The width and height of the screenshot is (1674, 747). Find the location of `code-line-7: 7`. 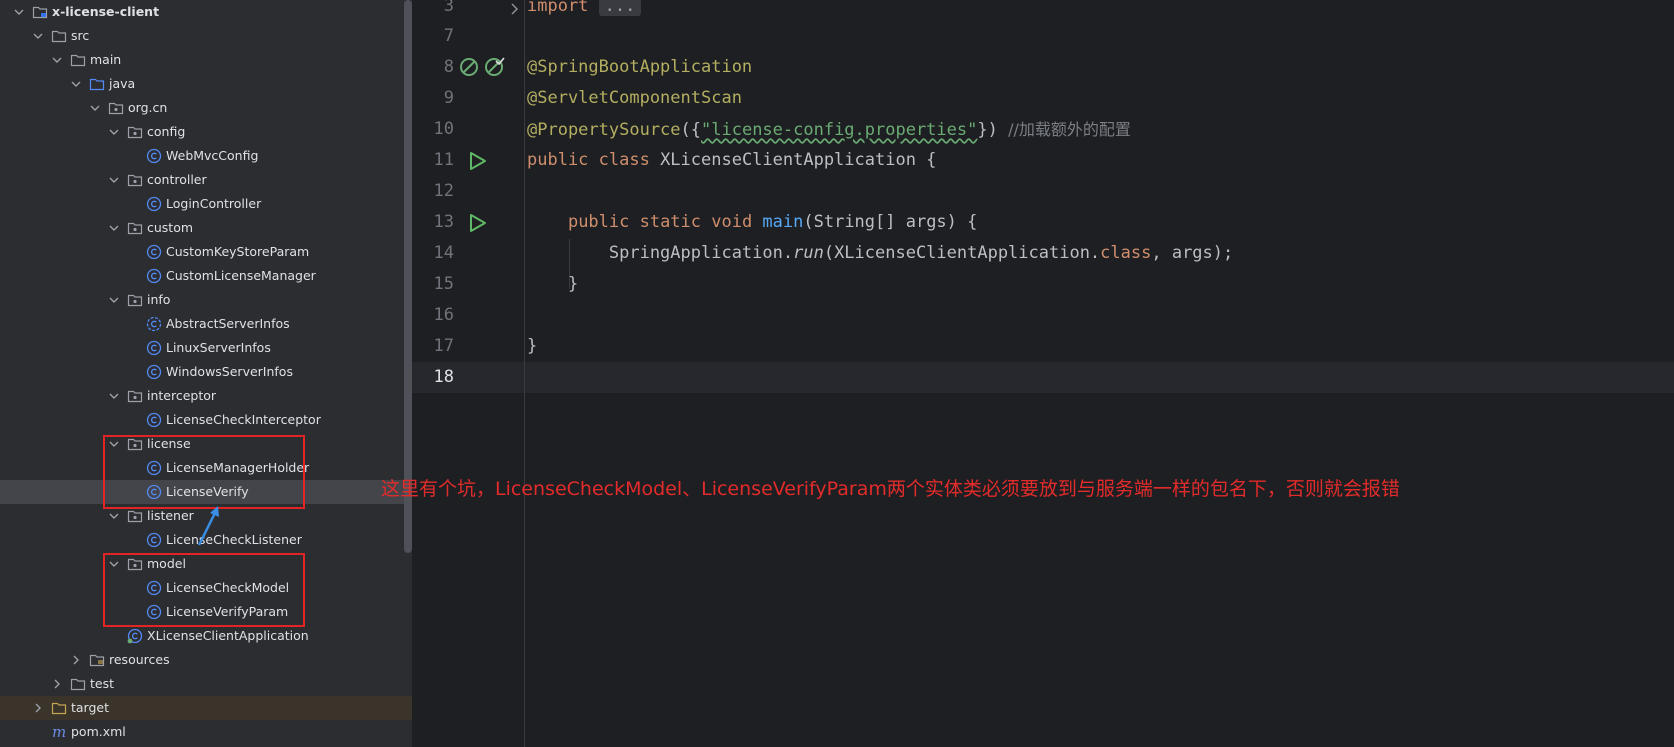

code-line-7: 7 is located at coordinates (1043, 36).